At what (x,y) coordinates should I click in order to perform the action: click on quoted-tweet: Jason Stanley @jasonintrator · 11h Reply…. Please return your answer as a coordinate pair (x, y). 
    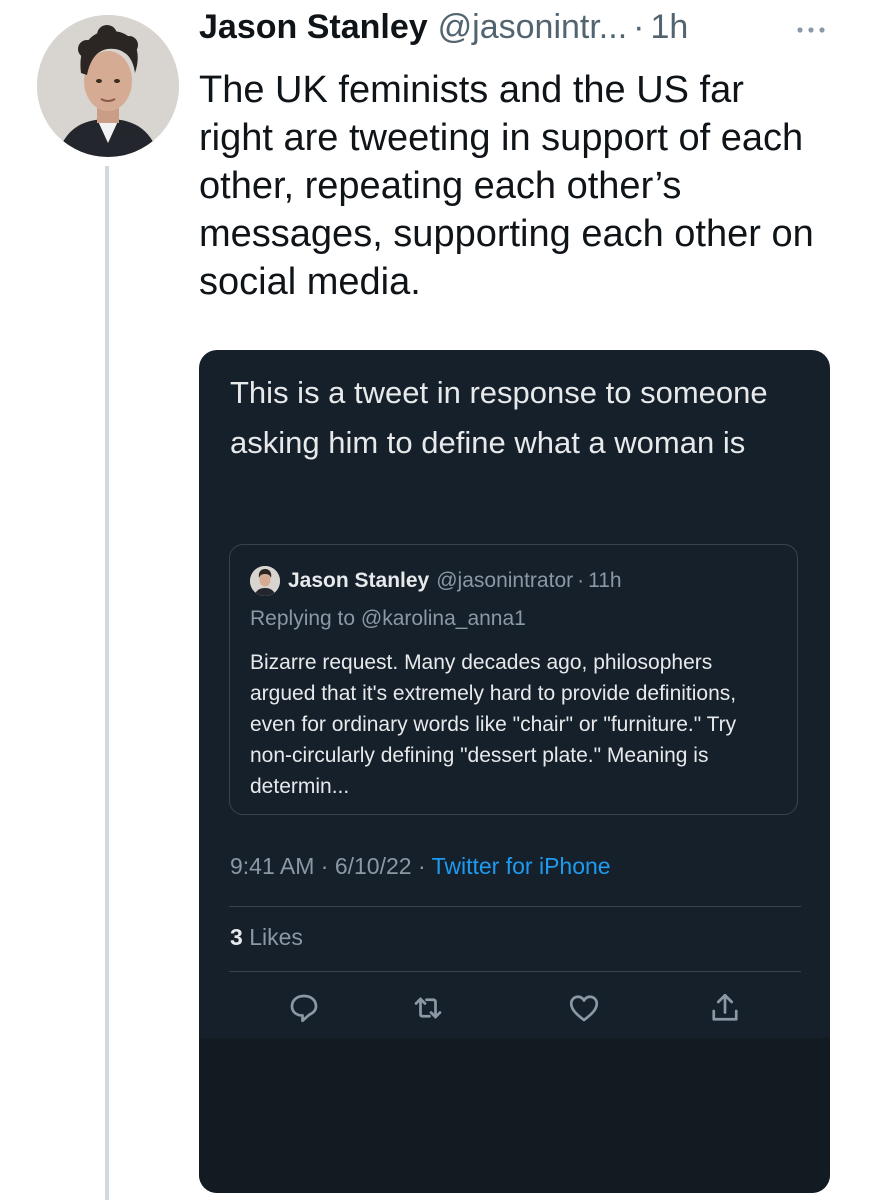
    Looking at the image, I should click on (513, 679).